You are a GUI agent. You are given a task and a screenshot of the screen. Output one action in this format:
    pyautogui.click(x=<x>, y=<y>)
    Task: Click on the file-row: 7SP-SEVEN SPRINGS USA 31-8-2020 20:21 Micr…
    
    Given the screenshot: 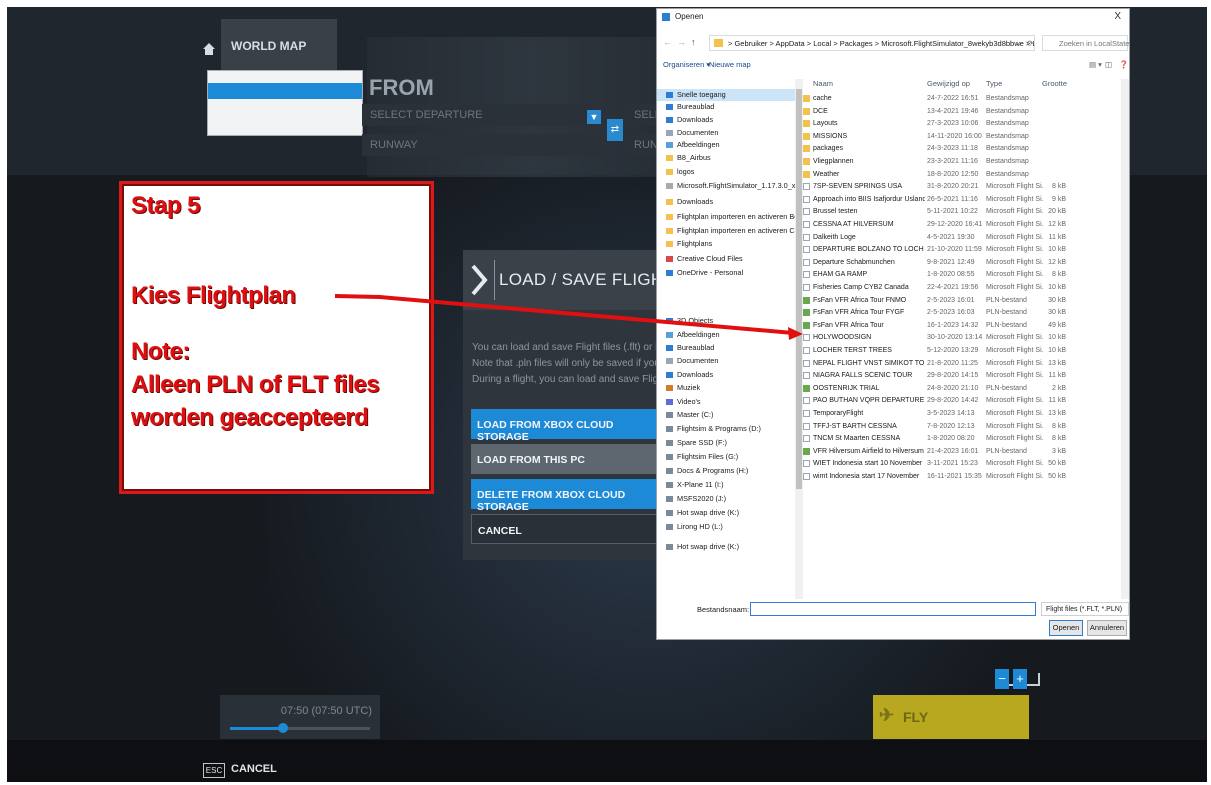 What is the action you would take?
    pyautogui.click(x=961, y=186)
    